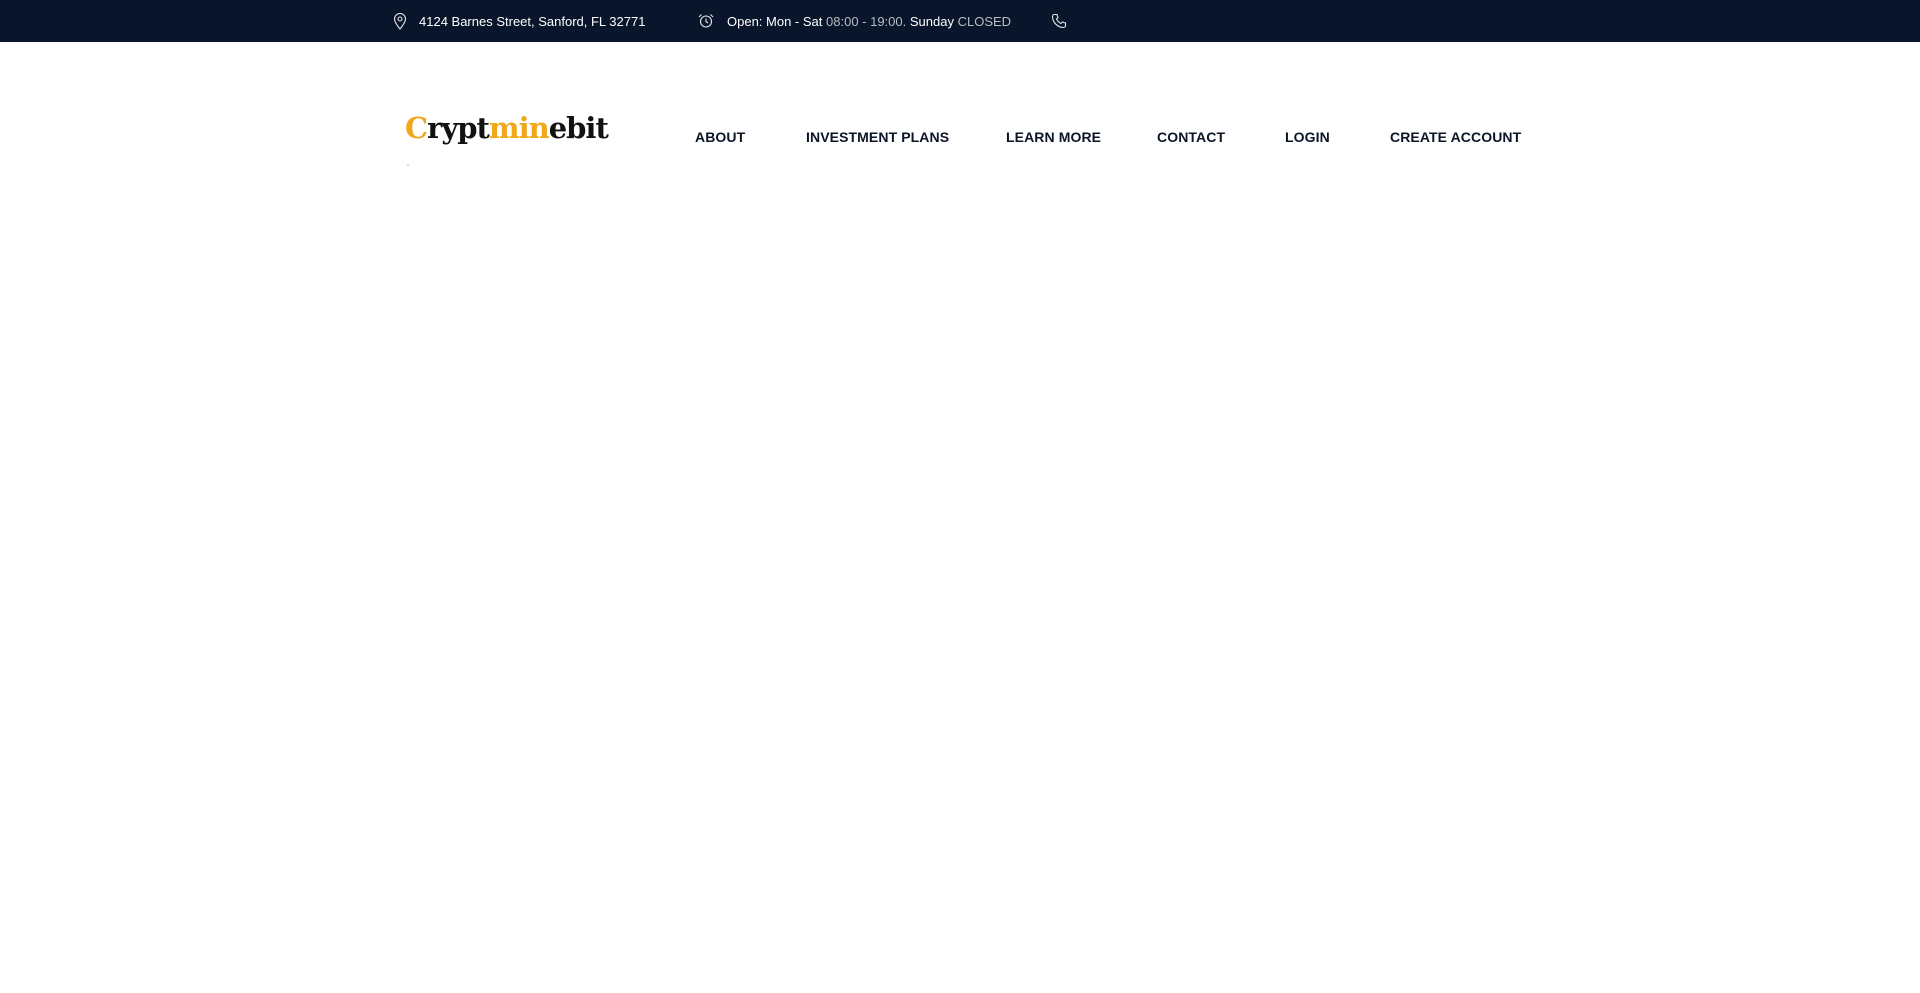 The height and width of the screenshot is (993, 1920). Describe the element at coordinates (532, 21) in the screenshot. I see `address-text: 4124 Barnes Street, Sanford, FL 32771` at that location.